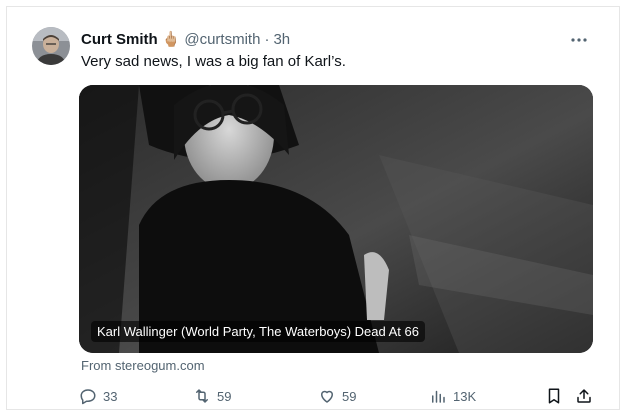 Image resolution: width=634 pixels, height=416 pixels. What do you see at coordinates (51, 46) in the screenshot?
I see `avatar` at bounding box center [51, 46].